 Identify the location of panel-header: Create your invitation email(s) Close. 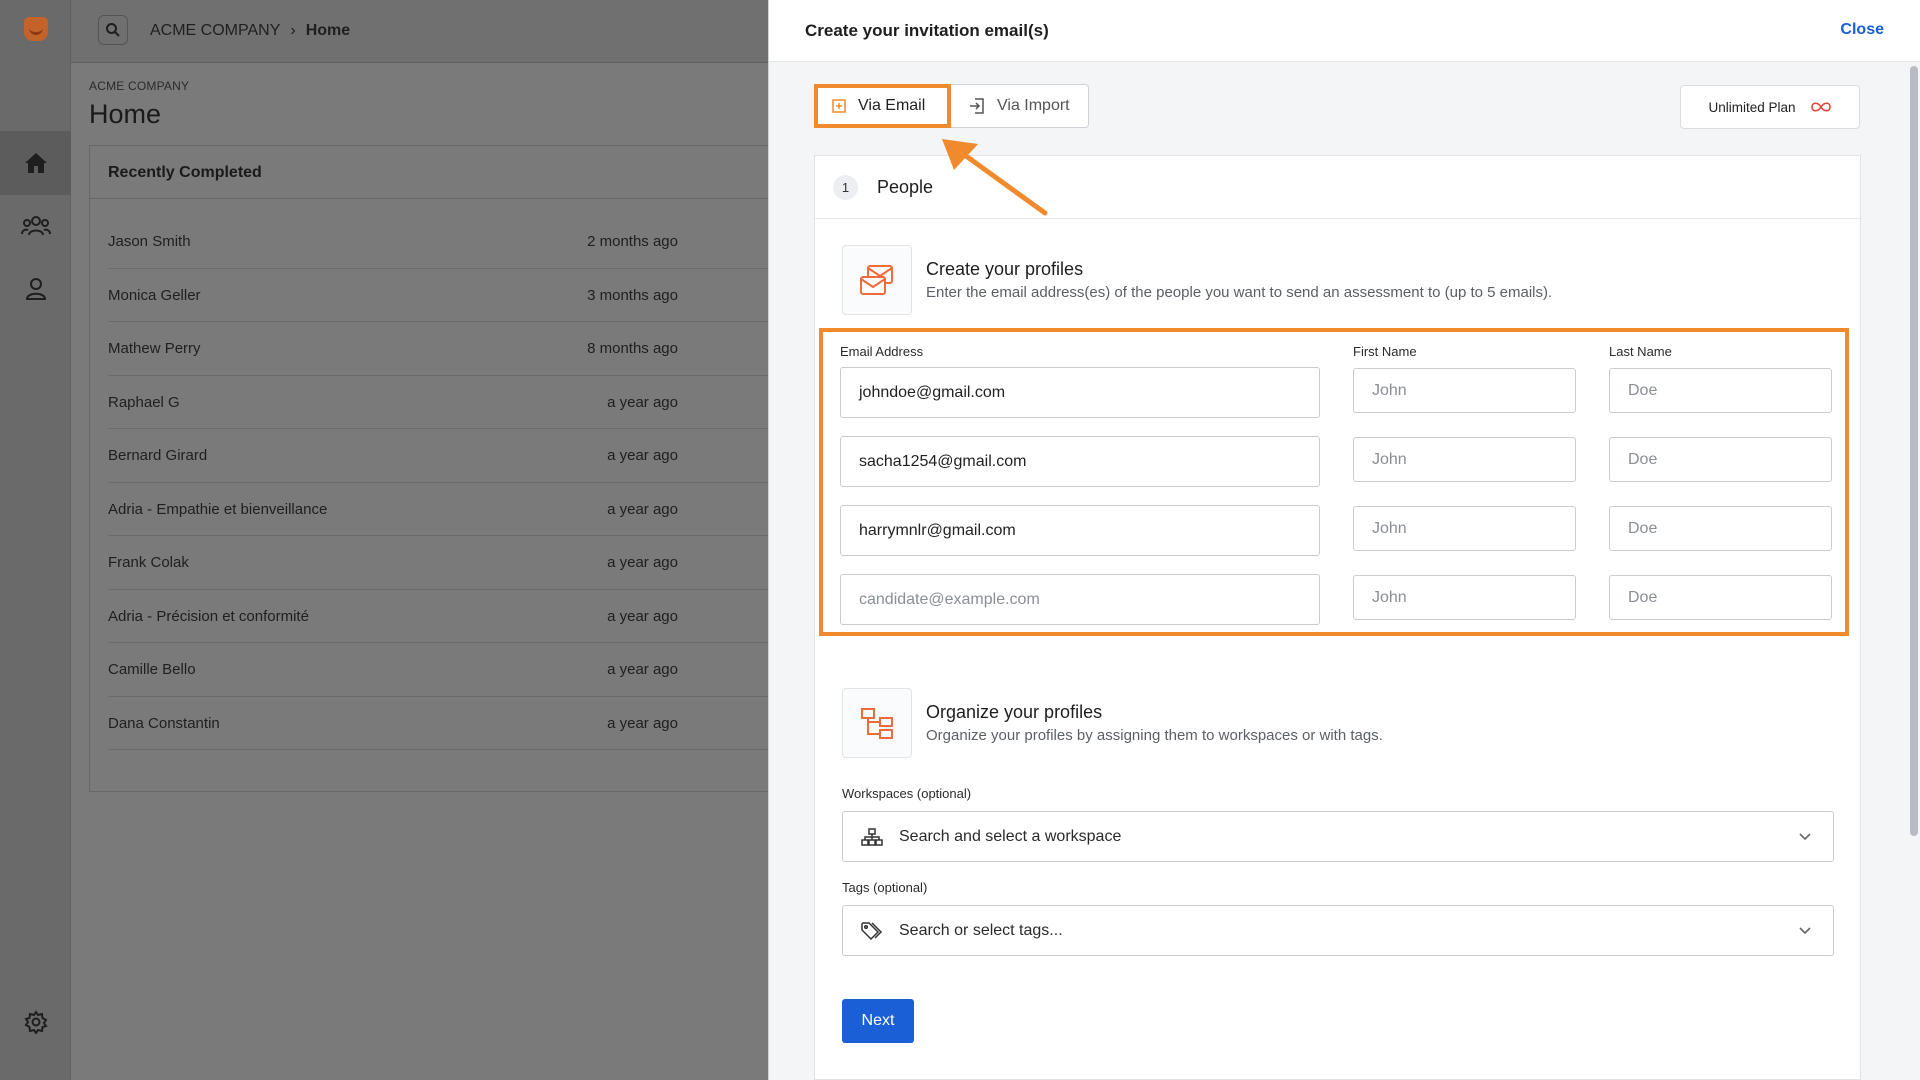
(1344, 31).